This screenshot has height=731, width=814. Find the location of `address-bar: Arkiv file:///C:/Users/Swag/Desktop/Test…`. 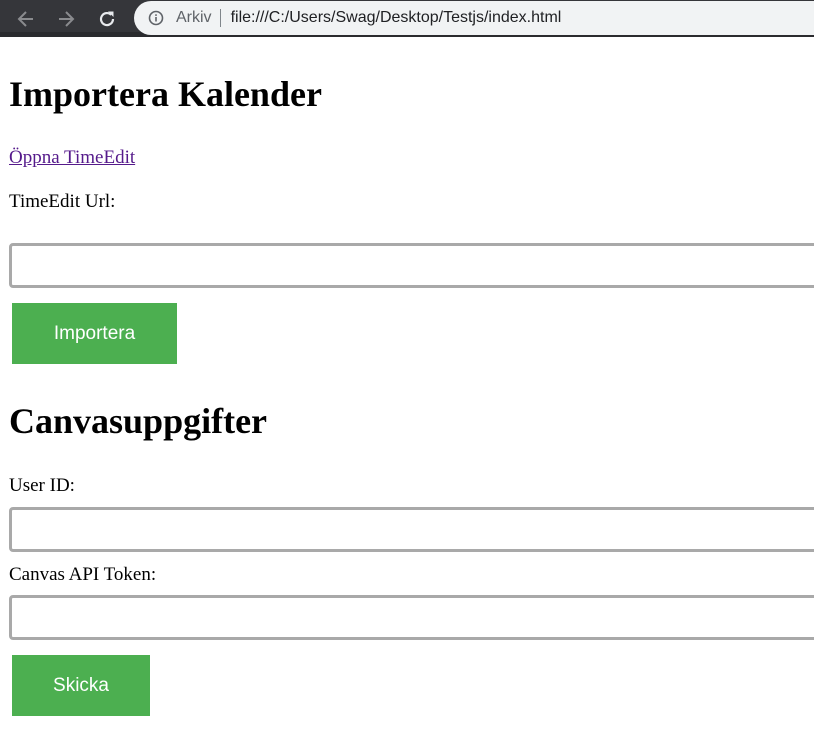

address-bar: Arkiv file:///C:/Users/Swag/Desktop/Test… is located at coordinates (474, 18).